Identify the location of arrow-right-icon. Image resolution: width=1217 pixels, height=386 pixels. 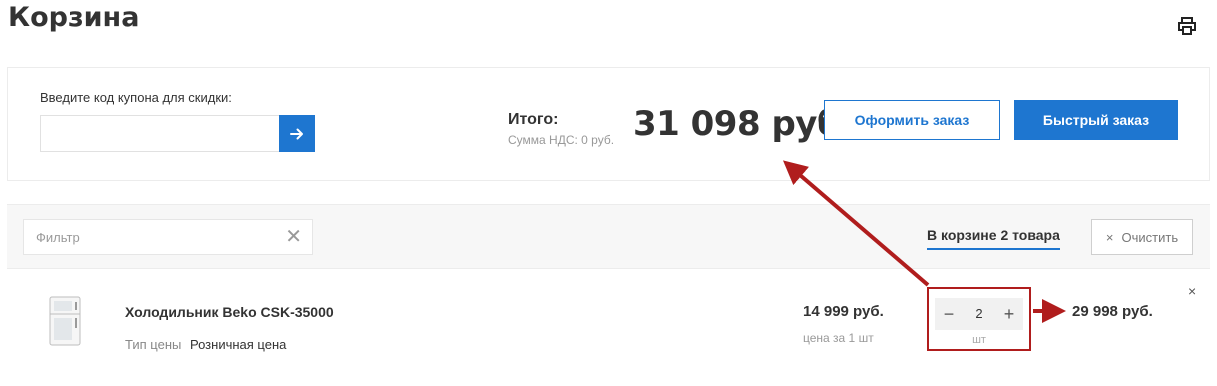
(296, 133).